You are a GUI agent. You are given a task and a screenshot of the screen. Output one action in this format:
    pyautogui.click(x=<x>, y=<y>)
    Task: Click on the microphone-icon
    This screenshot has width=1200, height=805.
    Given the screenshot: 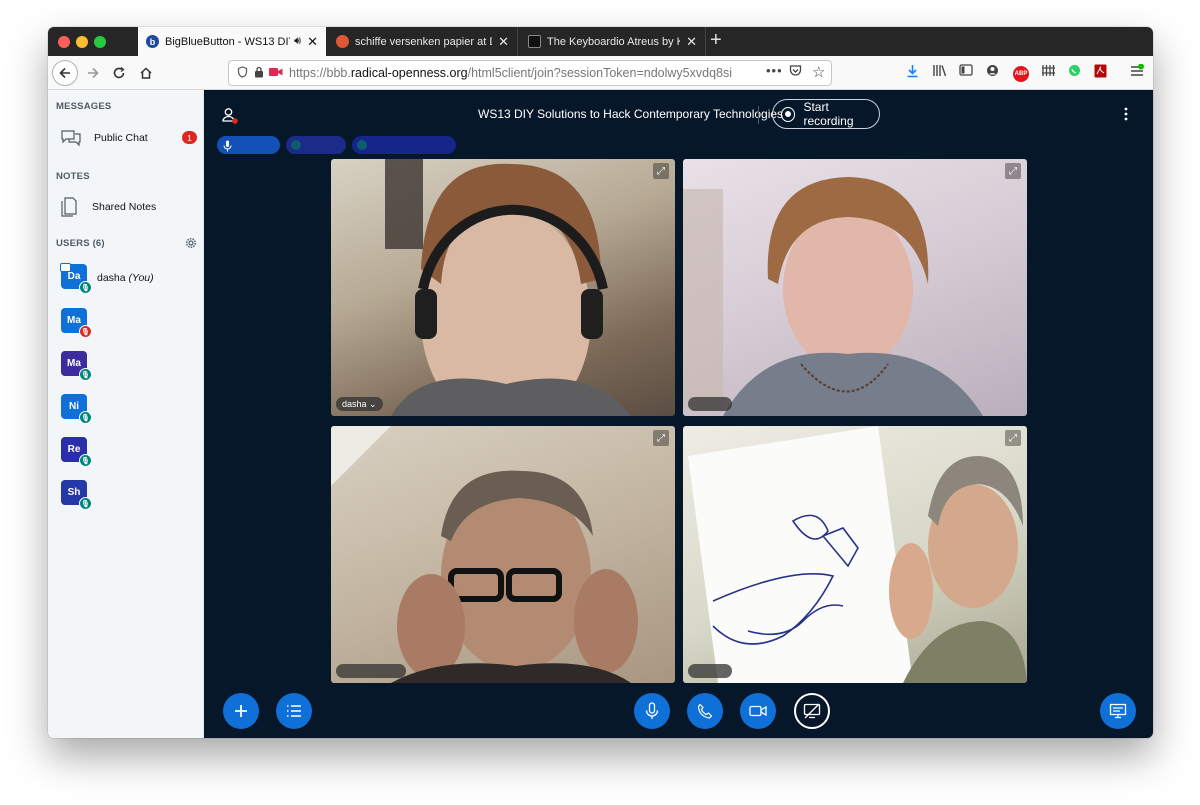 What is the action you would take?
    pyautogui.click(x=652, y=710)
    